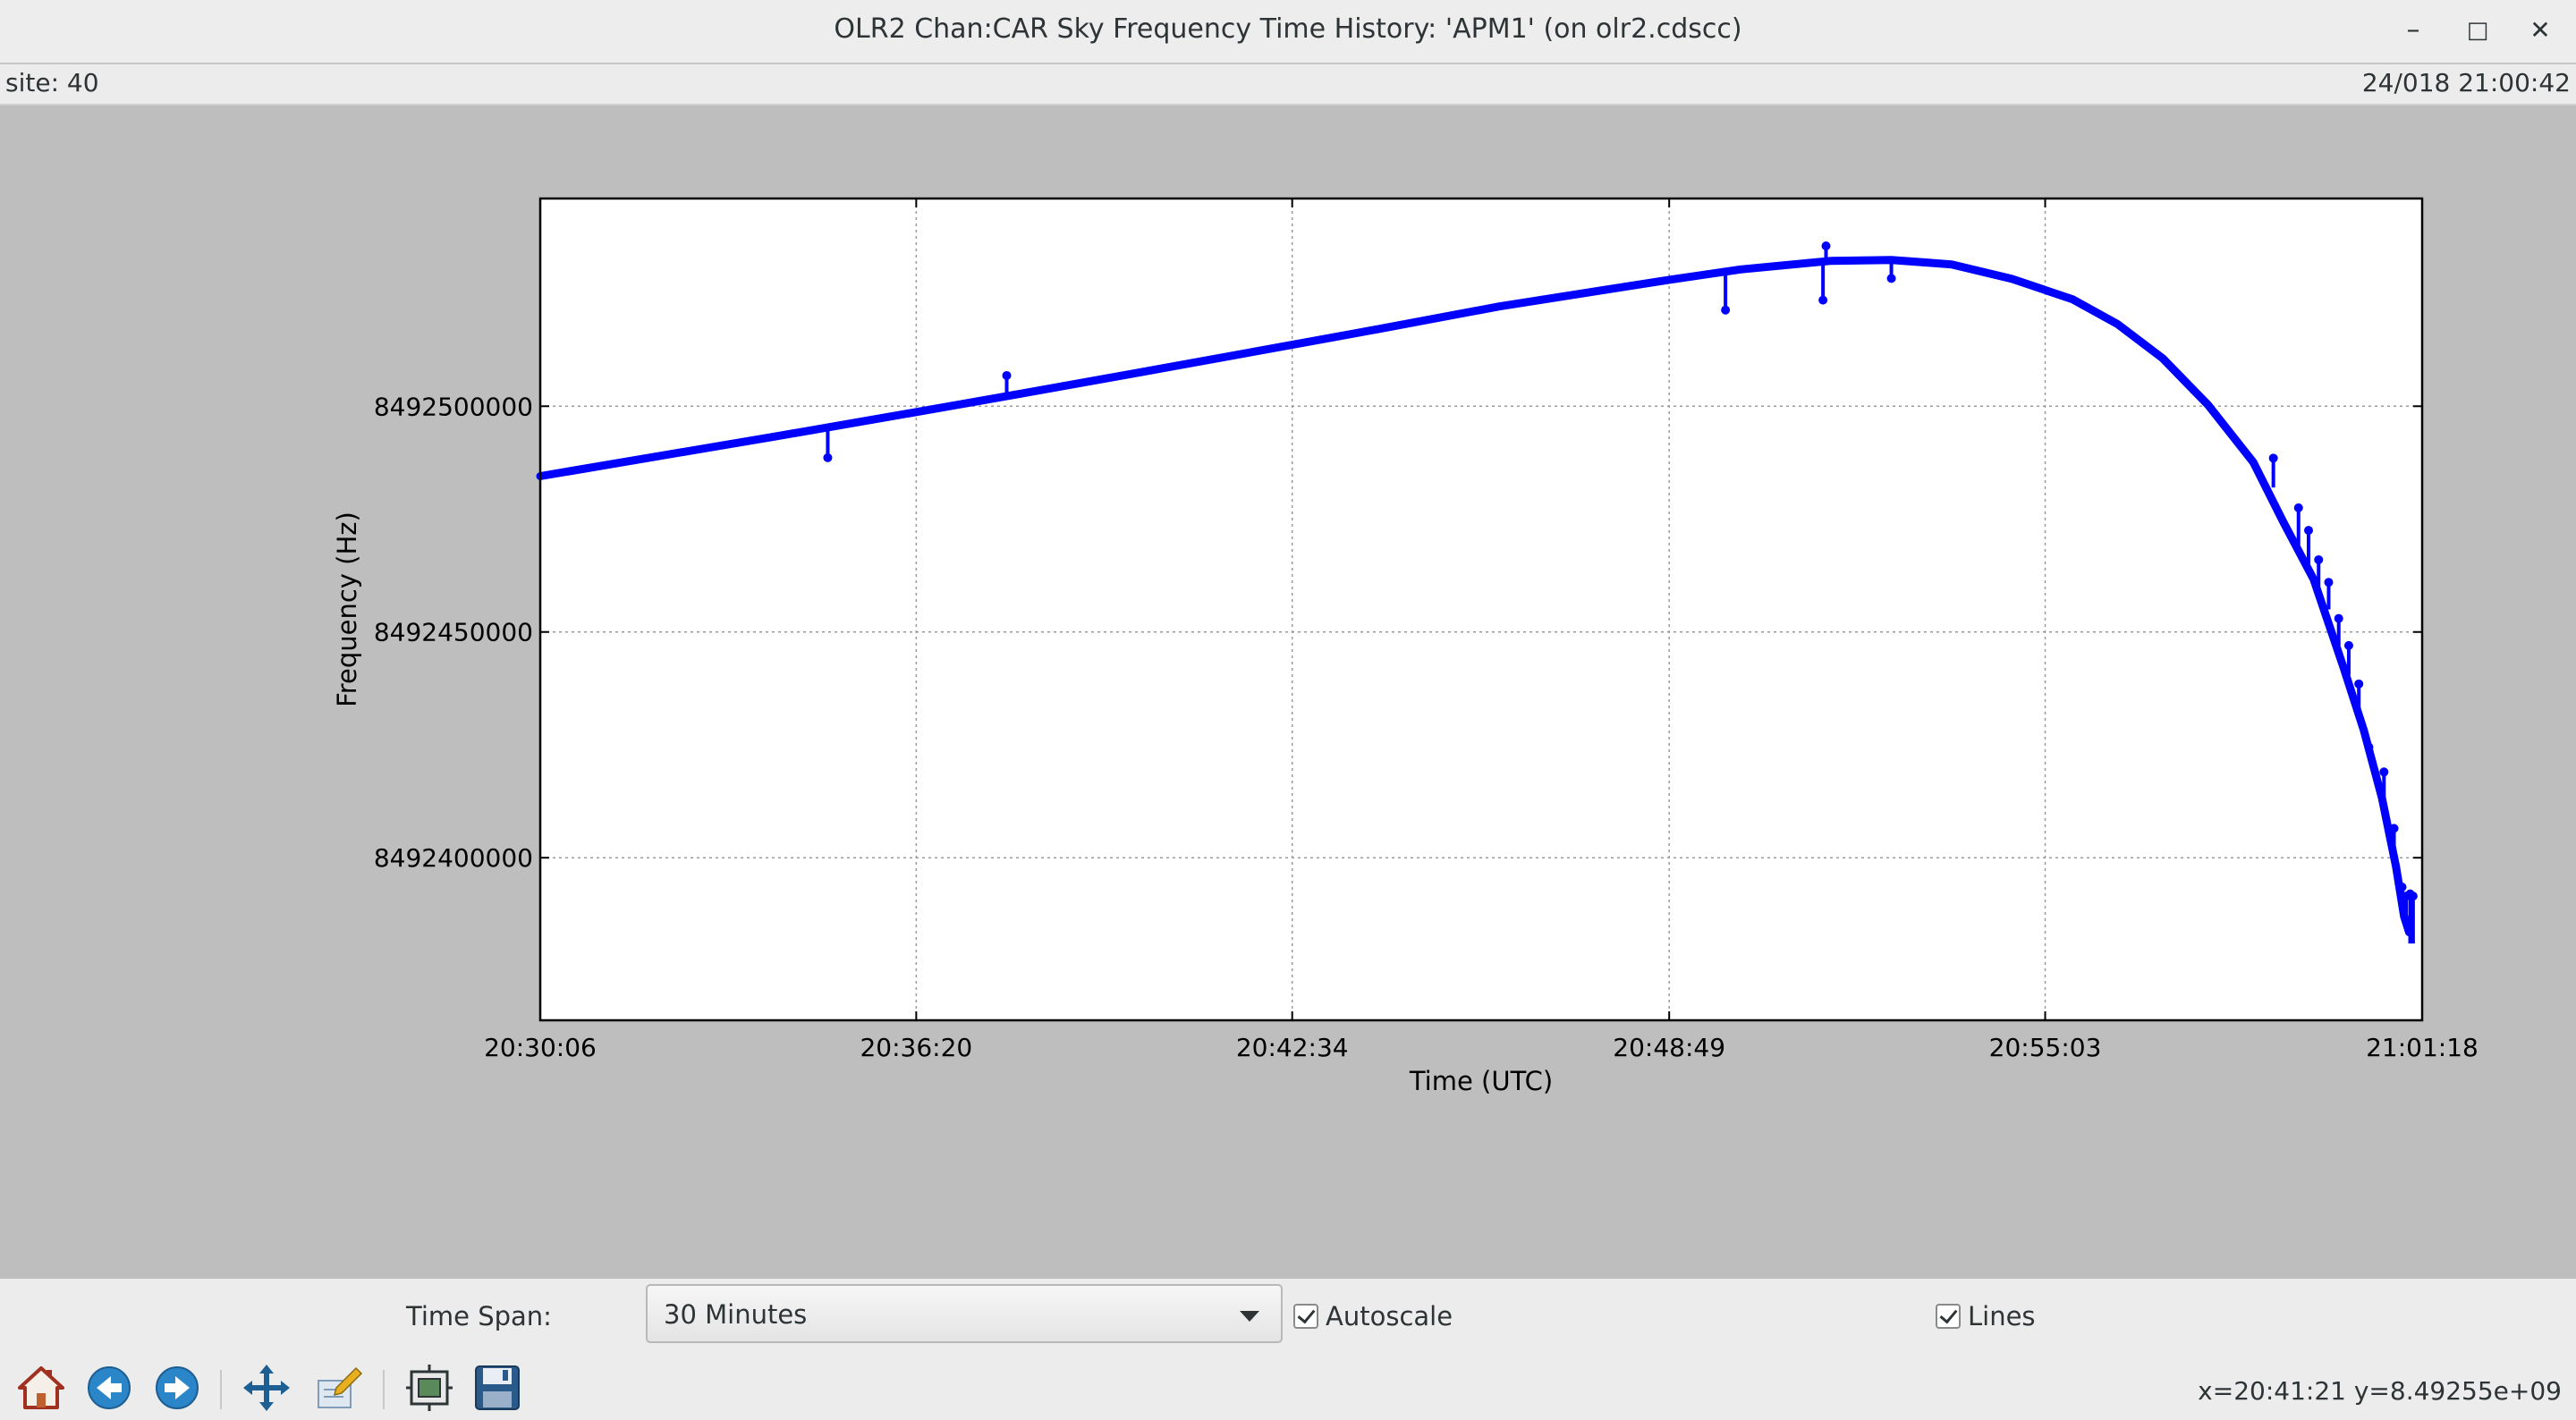  I want to click on y-tick-label: 8492450000, so click(453, 632).